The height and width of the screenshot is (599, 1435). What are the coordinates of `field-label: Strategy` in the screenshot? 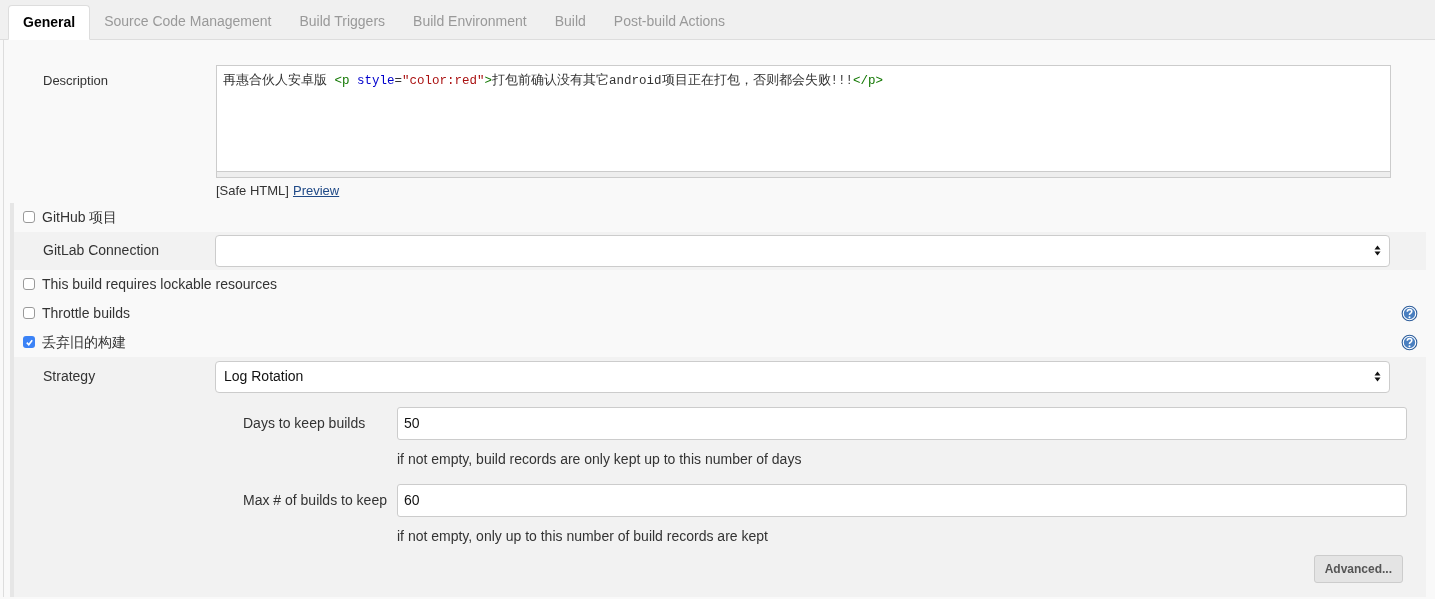 It's located at (69, 376).